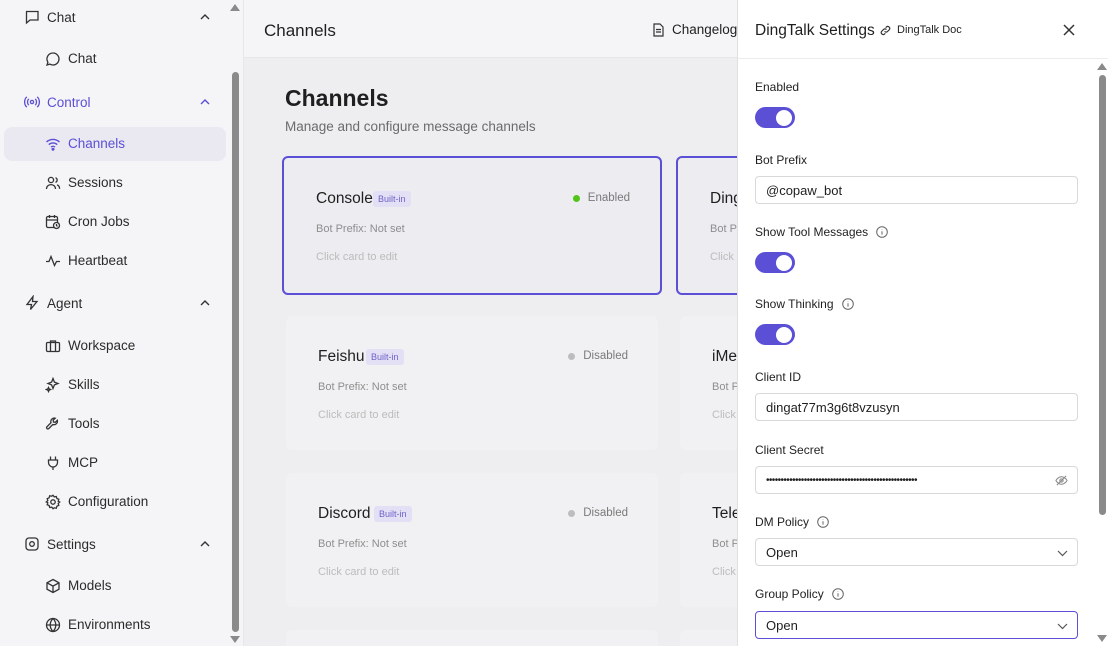 This screenshot has width=1108, height=646. I want to click on show-tool-messages-label: Show Tool Messages, so click(821, 232).